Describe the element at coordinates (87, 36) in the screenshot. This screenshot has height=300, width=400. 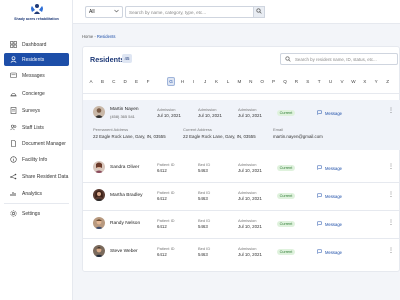
I see `breadcrumb-home: Home` at that location.